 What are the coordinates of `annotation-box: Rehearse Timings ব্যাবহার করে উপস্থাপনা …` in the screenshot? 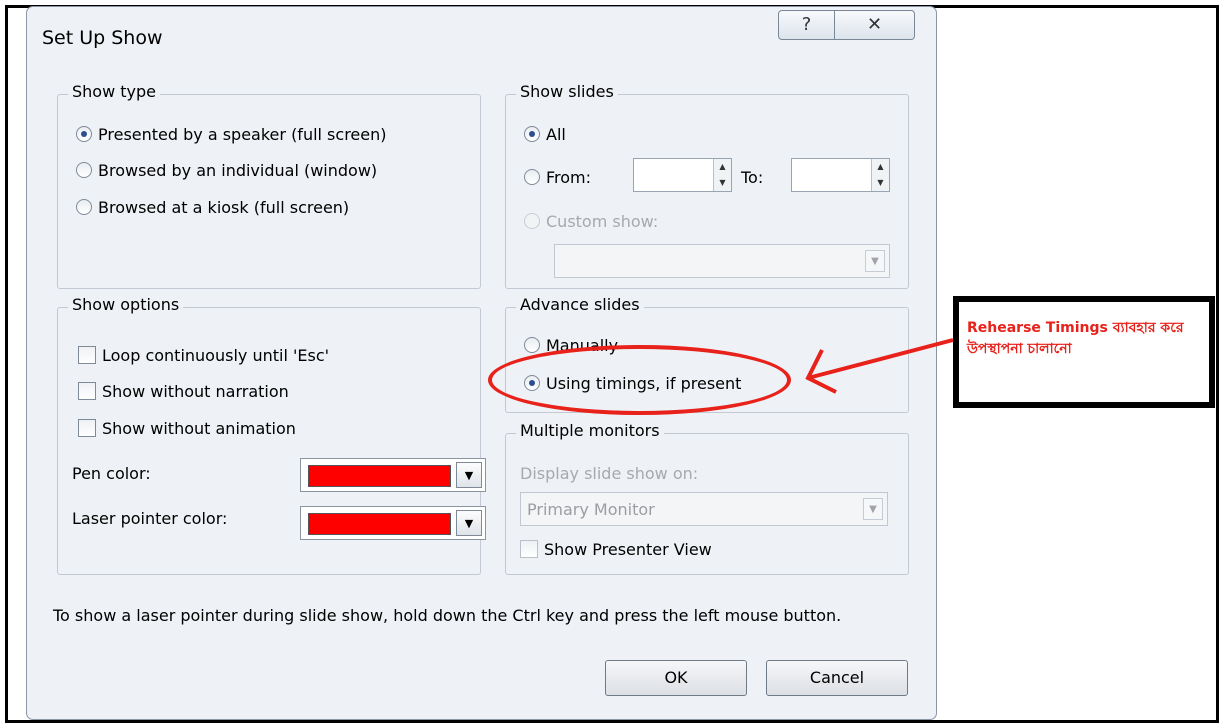 It's located at (1084, 352).